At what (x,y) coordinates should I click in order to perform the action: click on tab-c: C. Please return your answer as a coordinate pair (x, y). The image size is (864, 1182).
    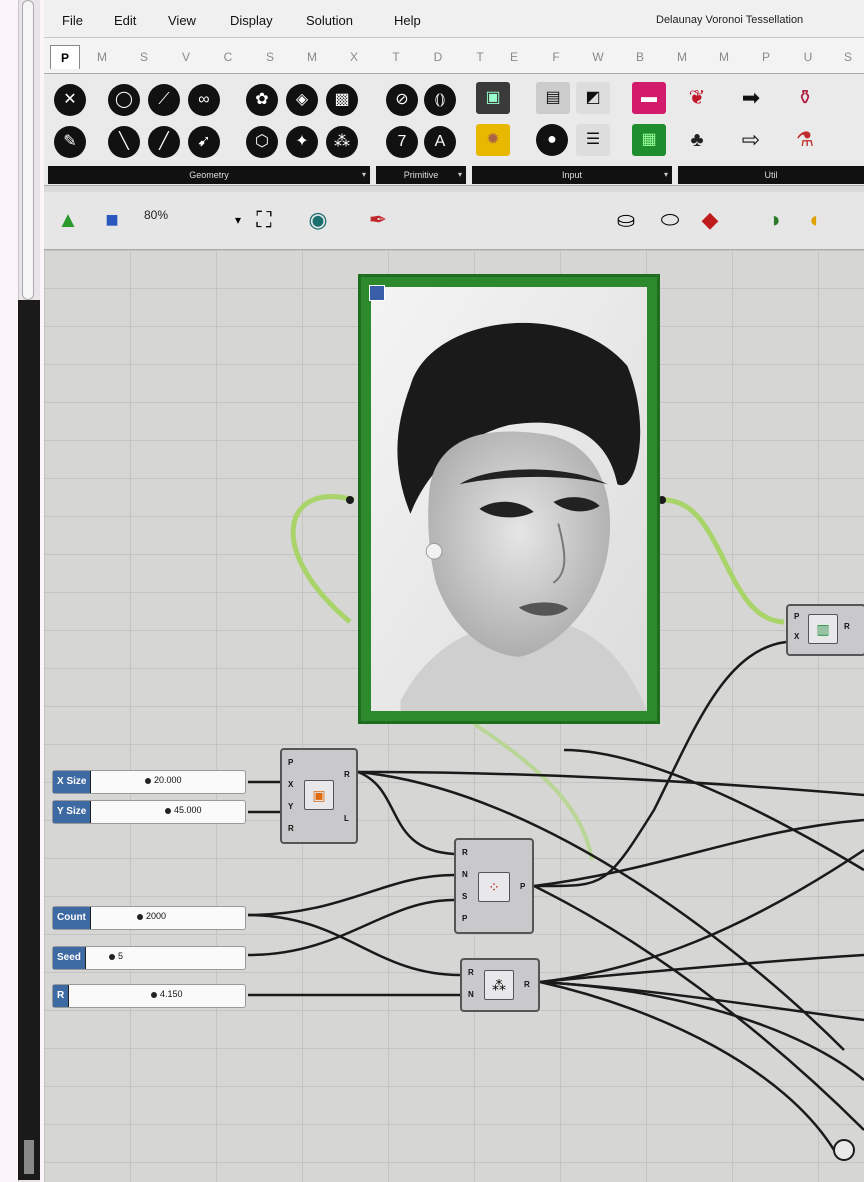
    Looking at the image, I should click on (228, 57).